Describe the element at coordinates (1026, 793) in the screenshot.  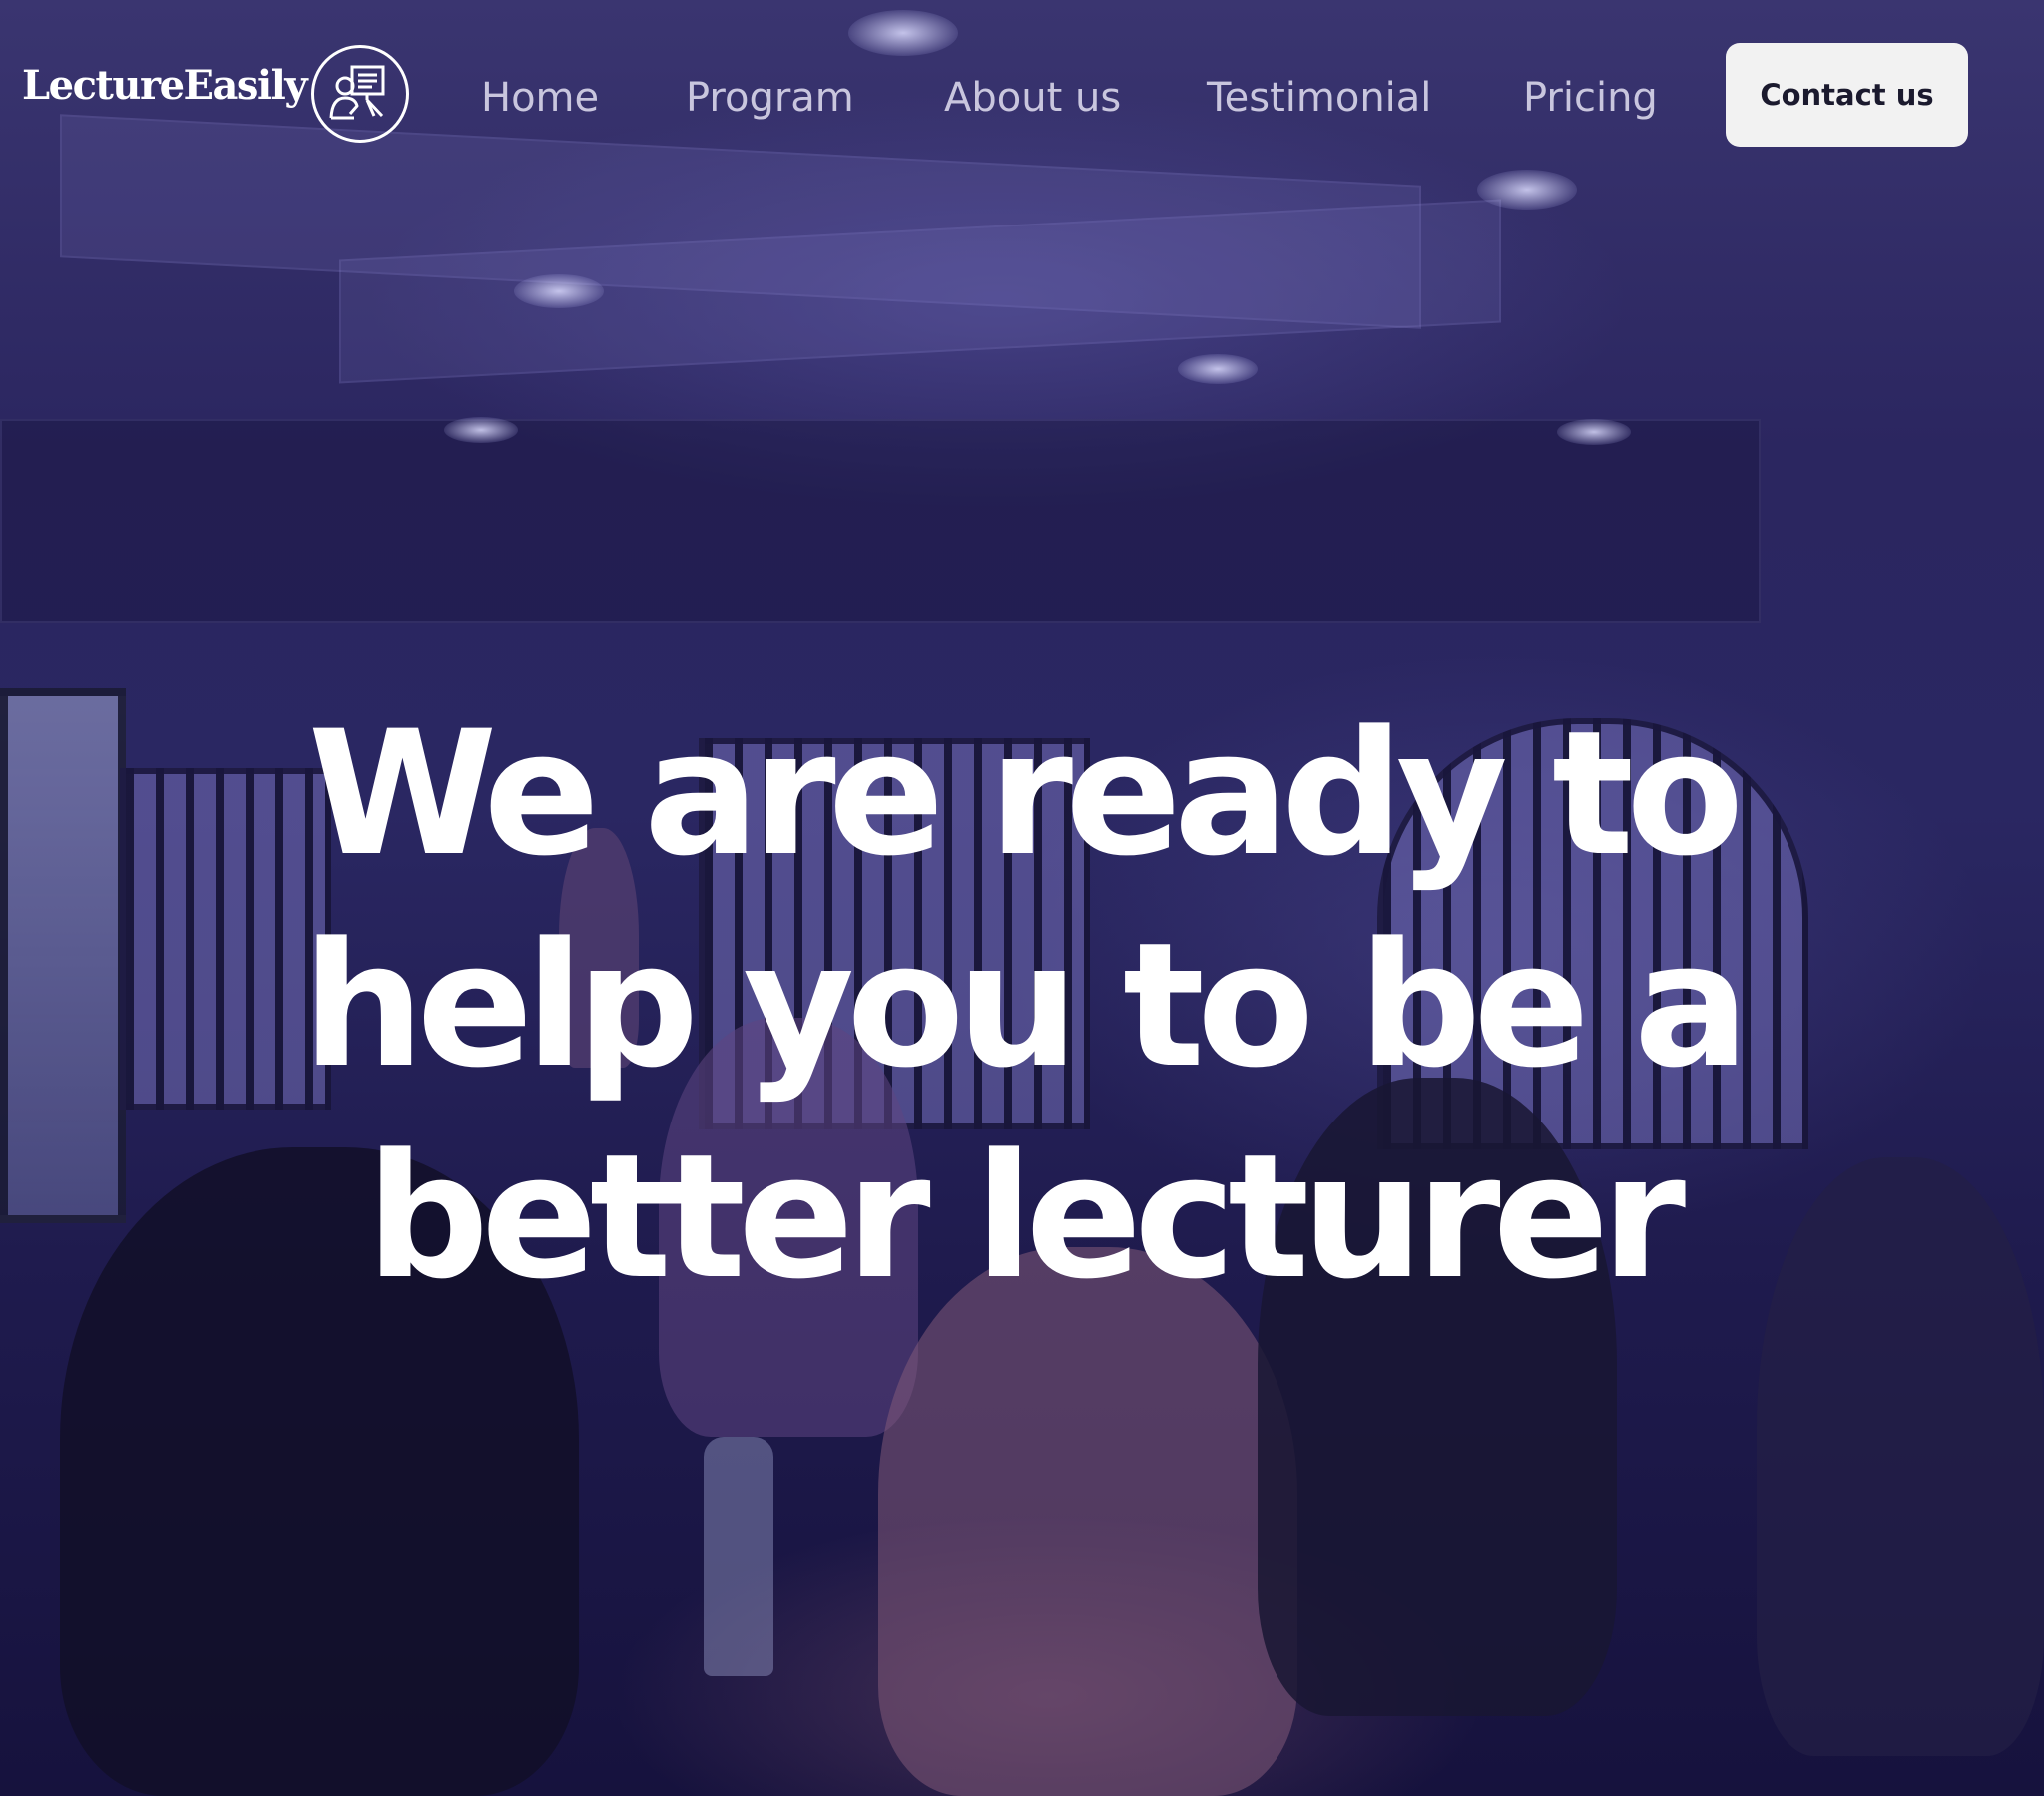
I see `headline-line-1: We are ready to` at that location.